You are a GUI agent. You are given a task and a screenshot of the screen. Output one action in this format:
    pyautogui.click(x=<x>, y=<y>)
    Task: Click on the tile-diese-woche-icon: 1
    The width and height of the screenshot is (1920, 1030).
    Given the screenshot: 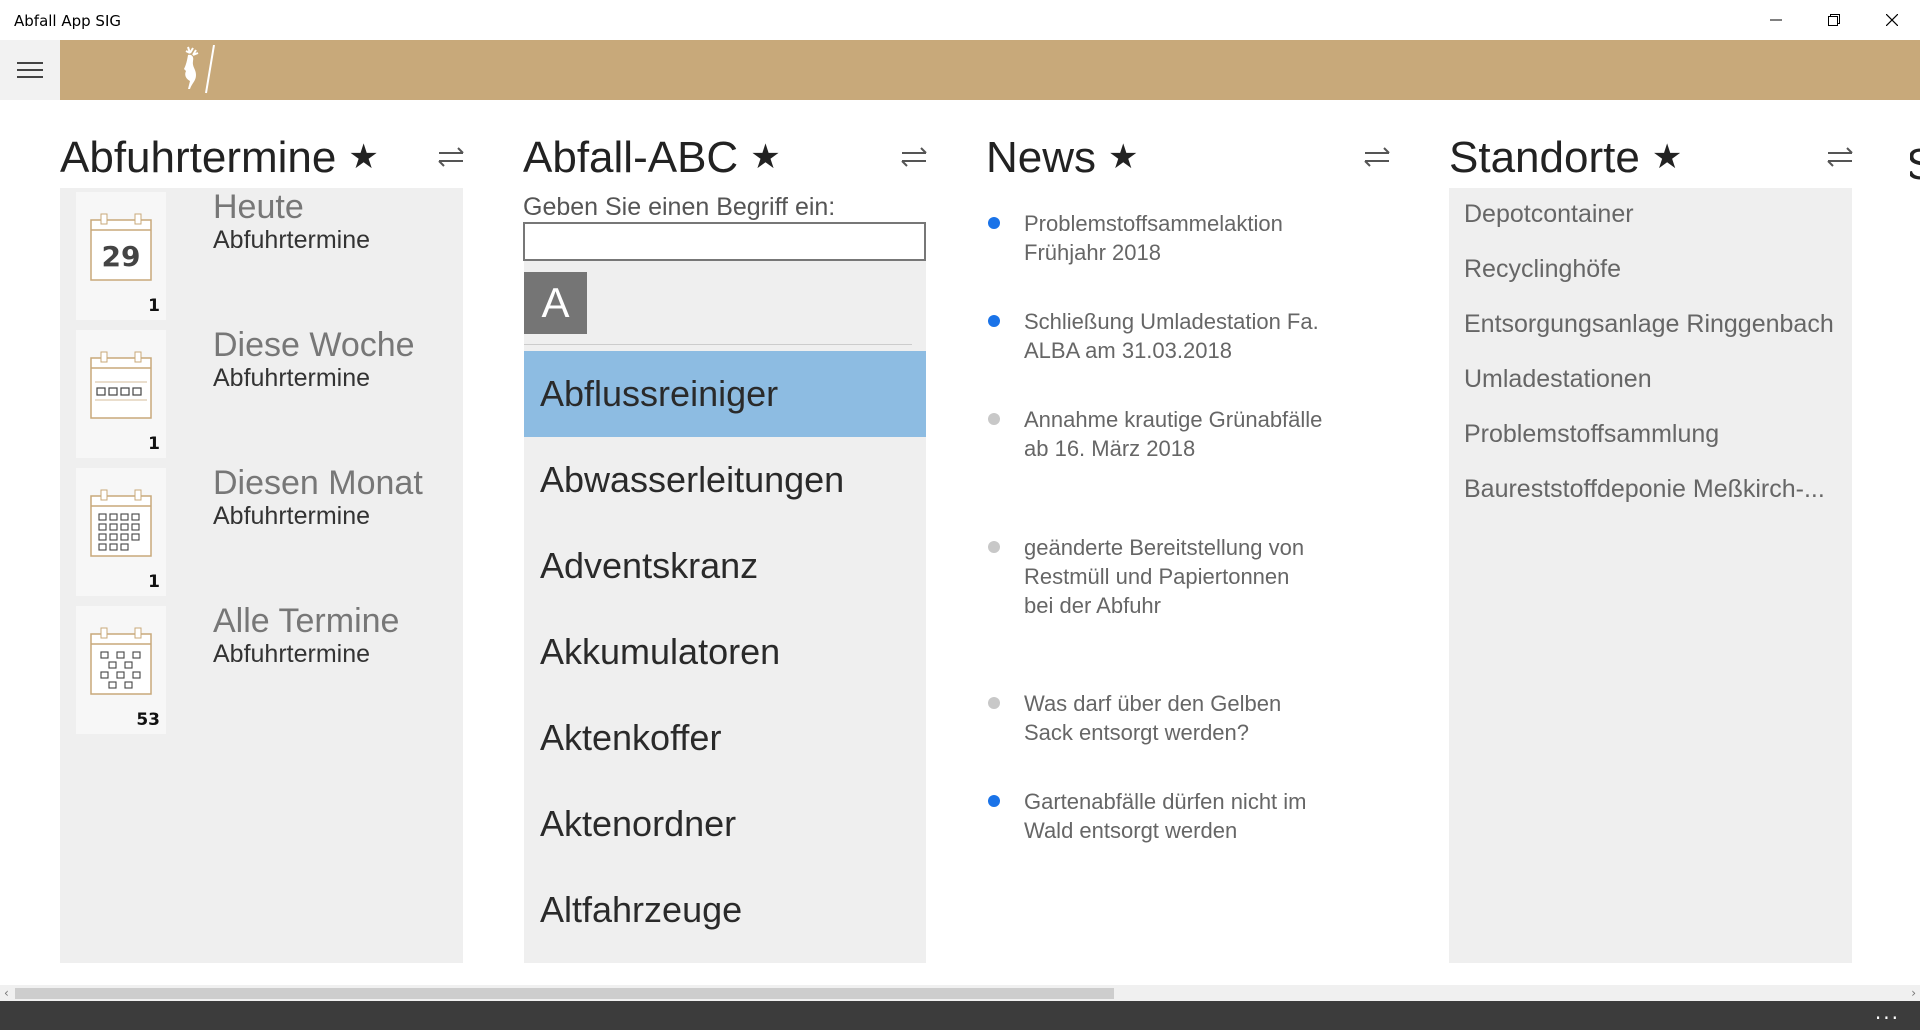 What is the action you would take?
    pyautogui.click(x=121, y=394)
    